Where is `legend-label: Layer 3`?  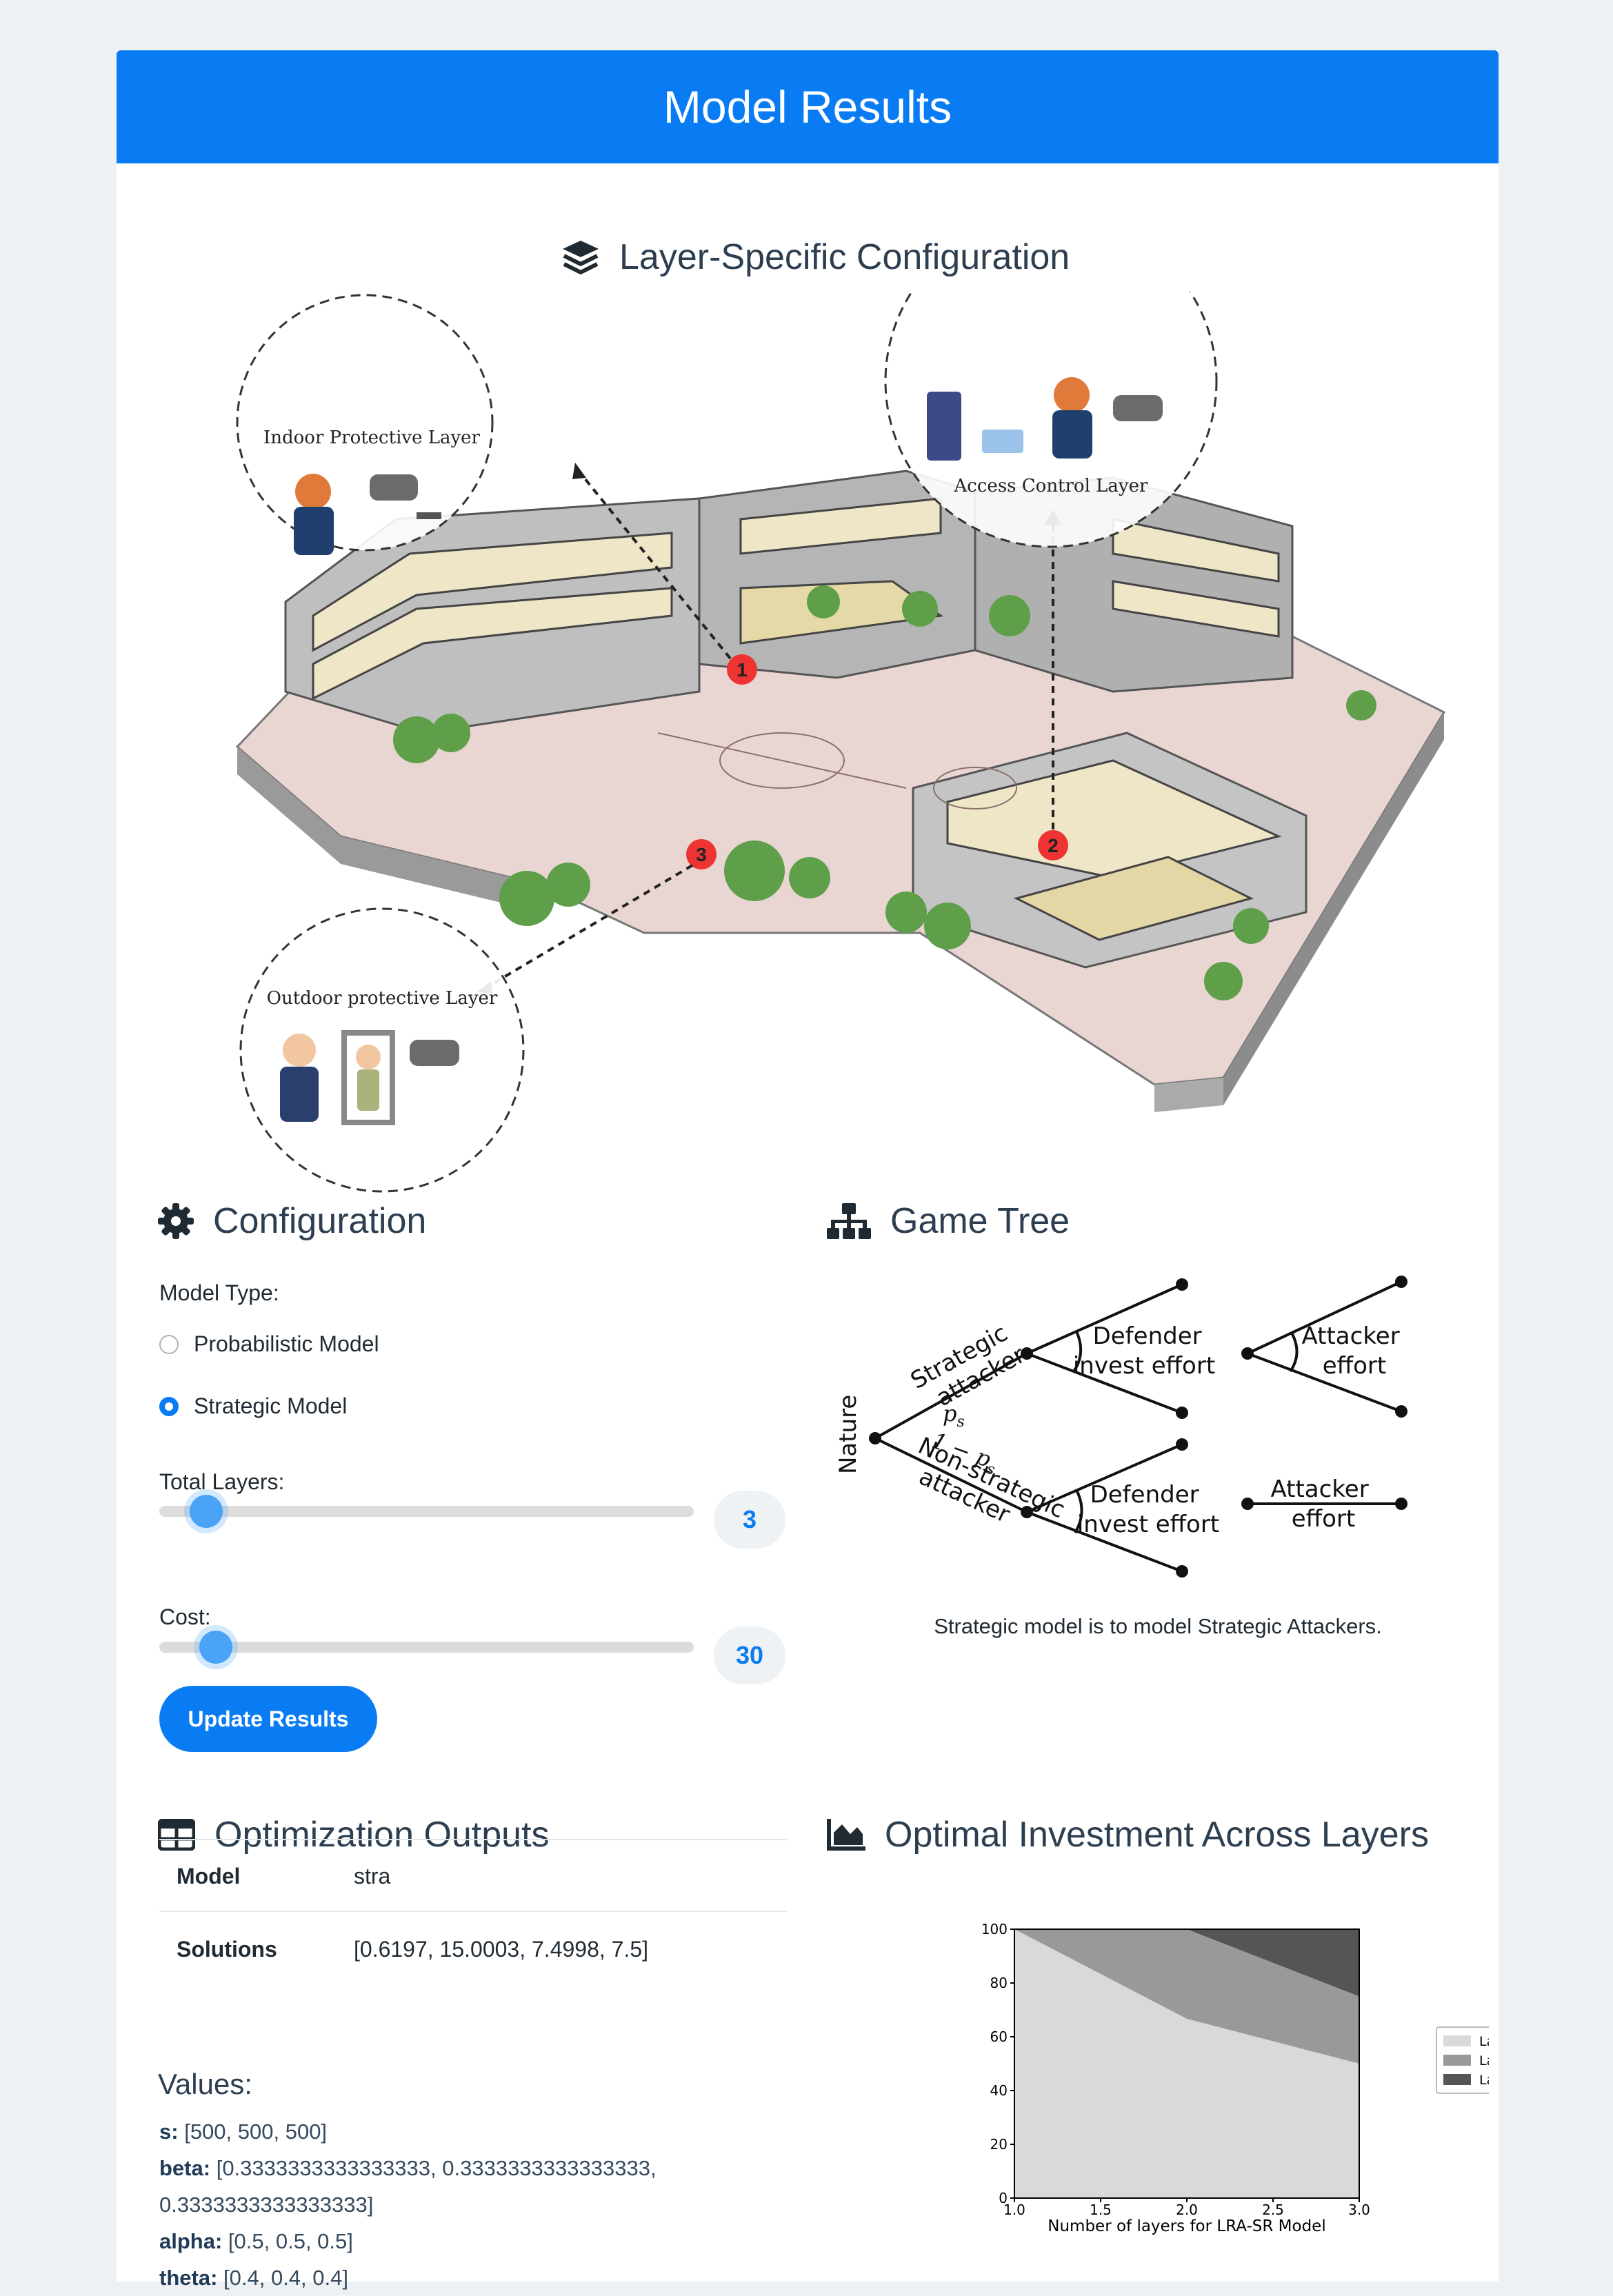 legend-label: Layer 3 is located at coordinates (1484, 2080).